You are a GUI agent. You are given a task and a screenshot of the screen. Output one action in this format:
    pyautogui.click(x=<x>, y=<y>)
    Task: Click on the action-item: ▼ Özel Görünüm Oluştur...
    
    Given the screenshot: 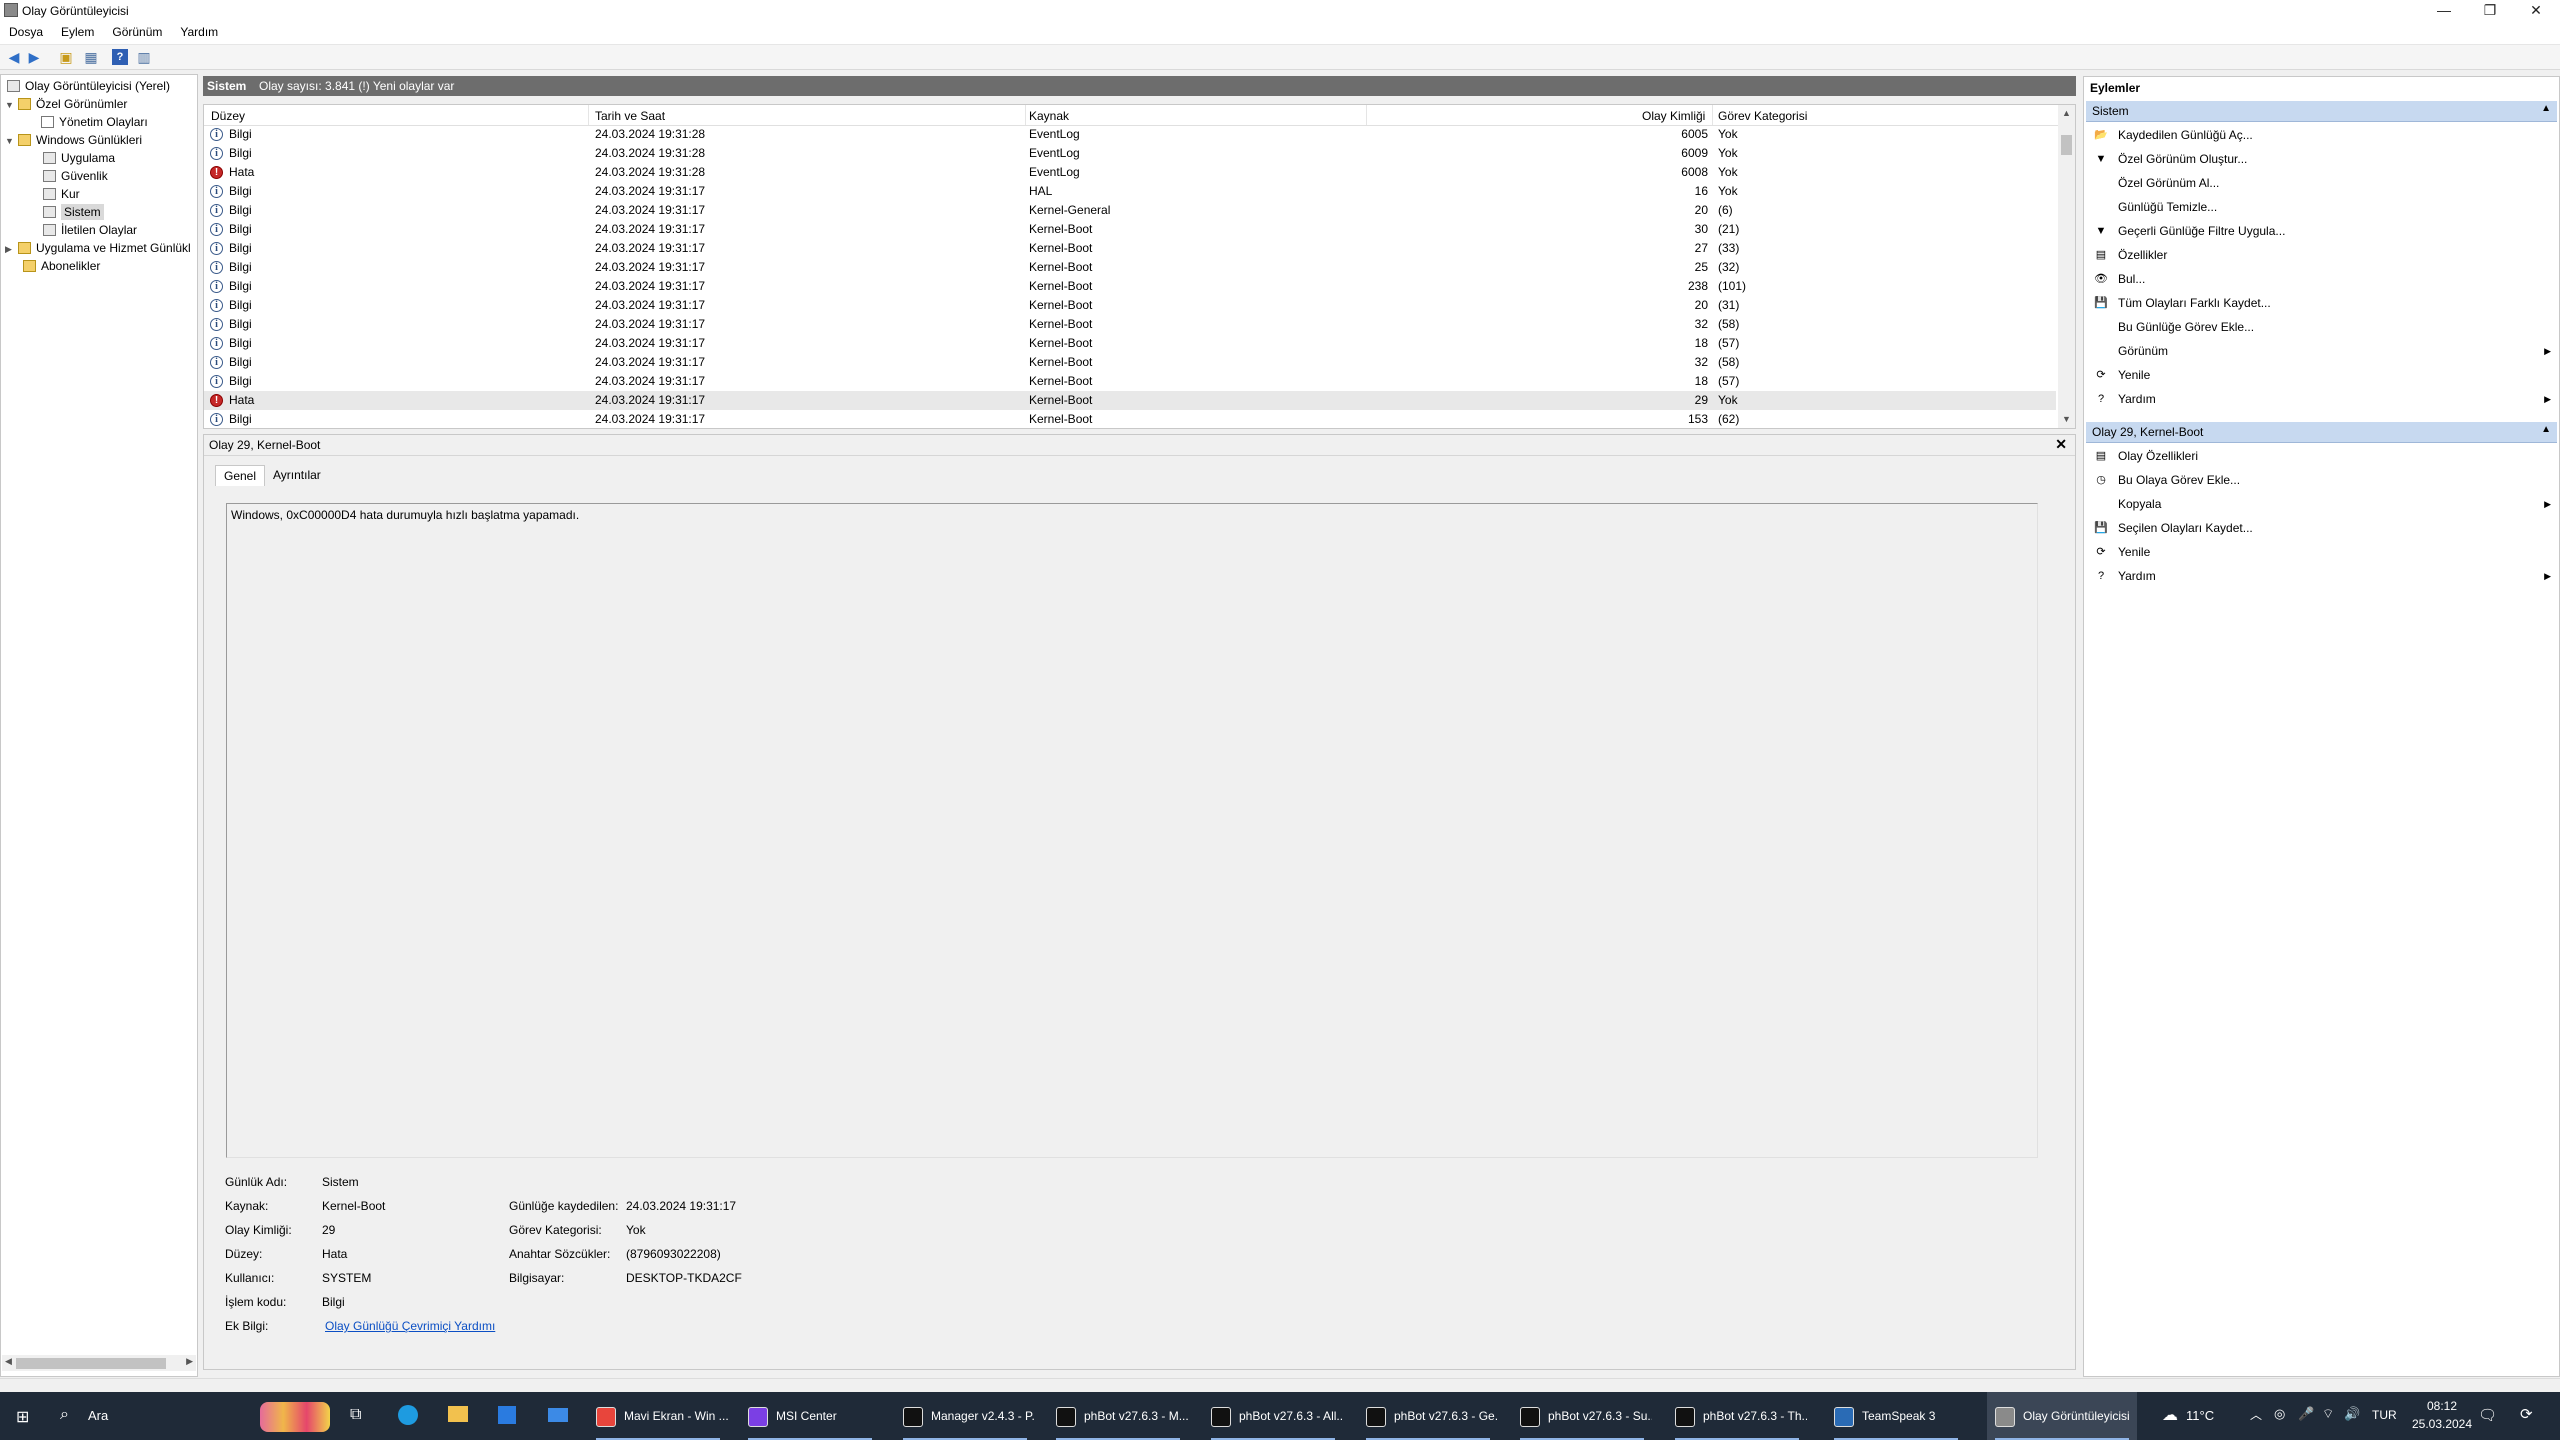 What is the action you would take?
    pyautogui.click(x=2321, y=159)
    